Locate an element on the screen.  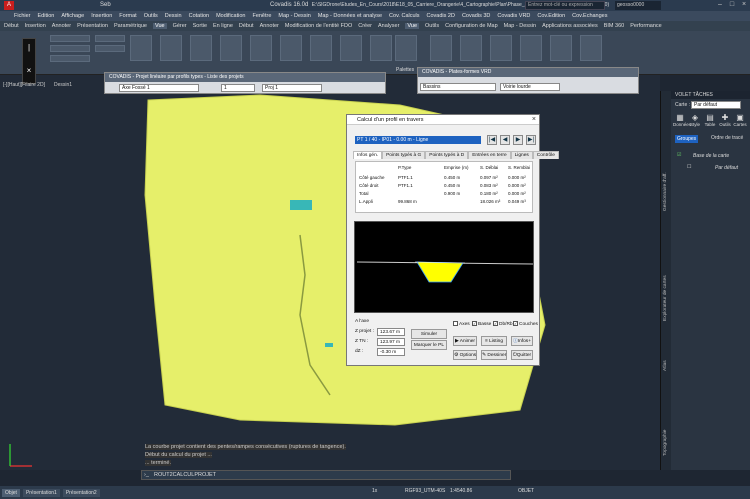
menu-item: Cov.Edition is located at coordinates (551, 16).